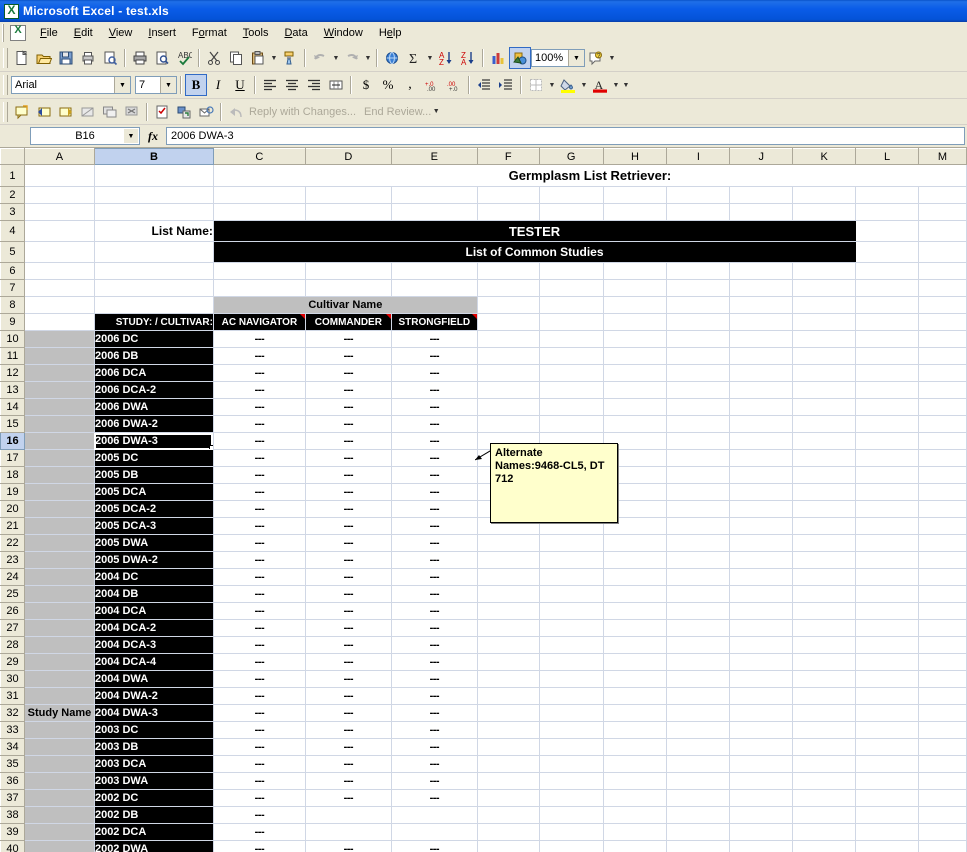 Image resolution: width=967 pixels, height=852 pixels. I want to click on cell-B17-study: 2005 DC, so click(154, 458).